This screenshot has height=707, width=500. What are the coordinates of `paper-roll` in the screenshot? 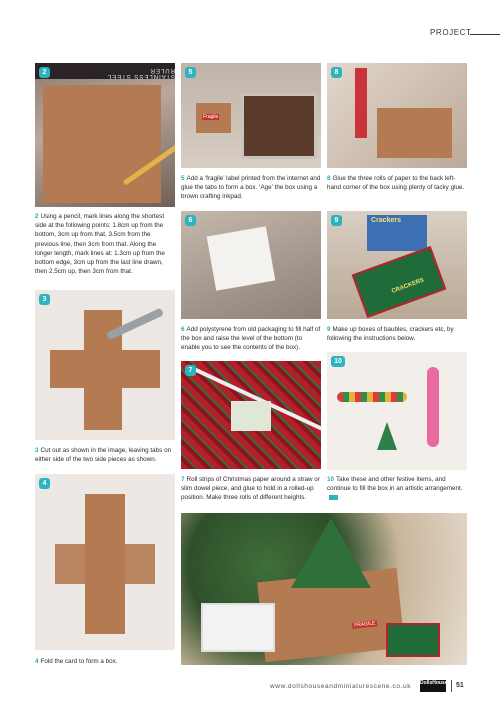 It's located at (361, 103).